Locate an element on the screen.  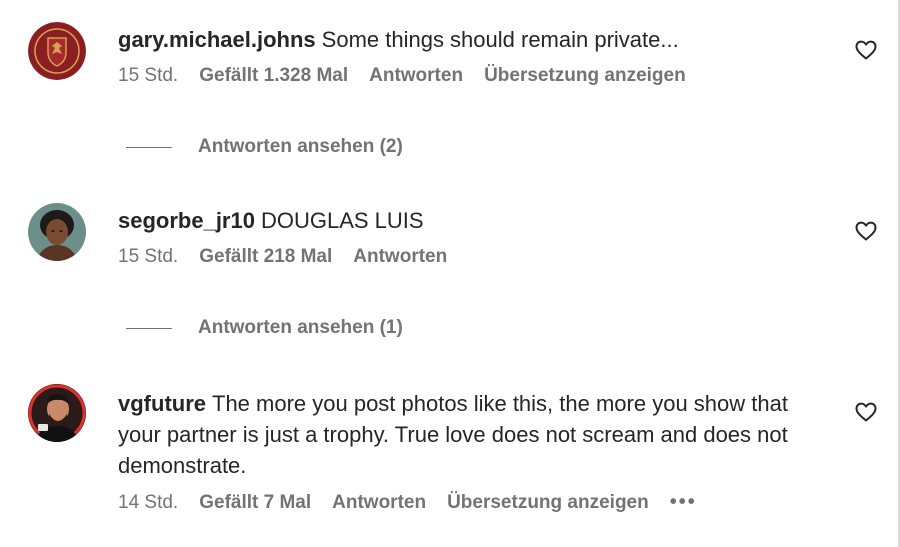
like-count: Gefällt 7 Mal is located at coordinates (255, 503).